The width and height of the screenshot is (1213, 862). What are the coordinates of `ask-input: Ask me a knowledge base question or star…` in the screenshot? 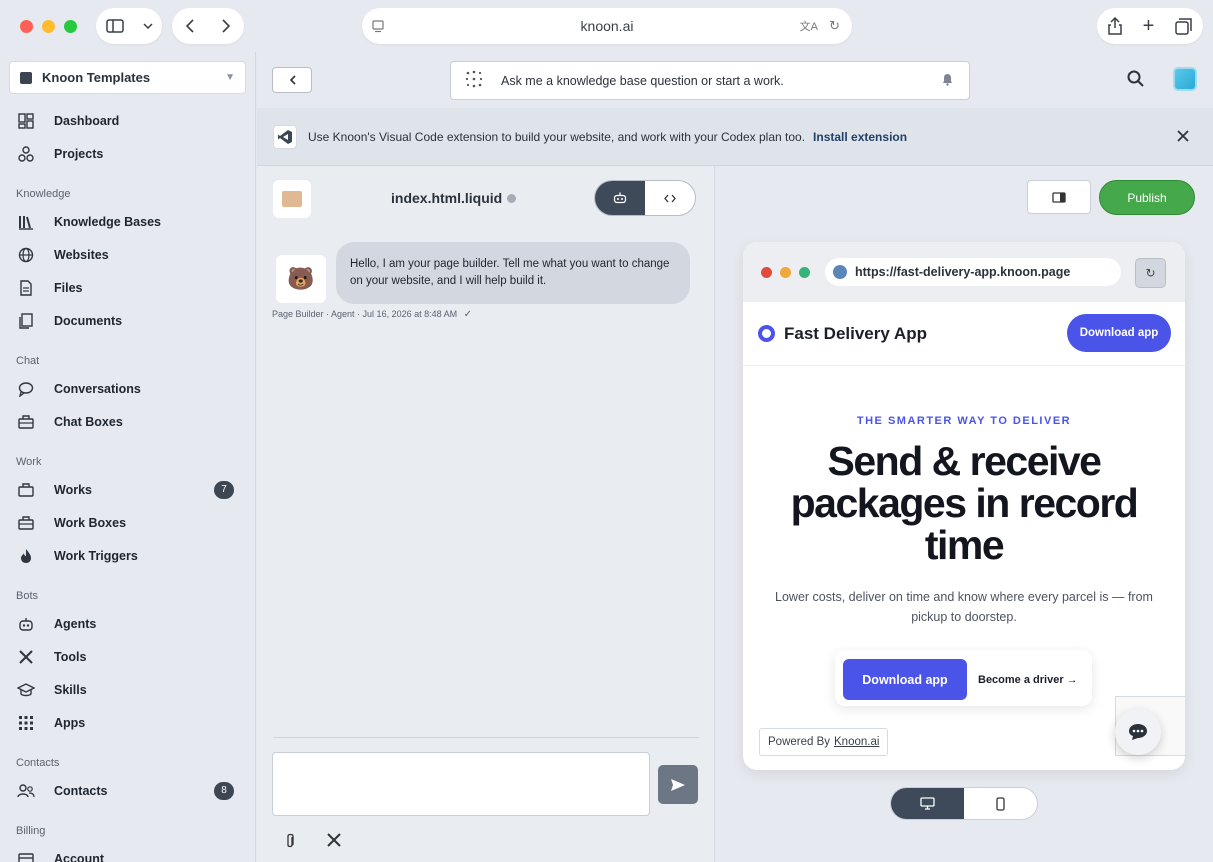 It's located at (710, 80).